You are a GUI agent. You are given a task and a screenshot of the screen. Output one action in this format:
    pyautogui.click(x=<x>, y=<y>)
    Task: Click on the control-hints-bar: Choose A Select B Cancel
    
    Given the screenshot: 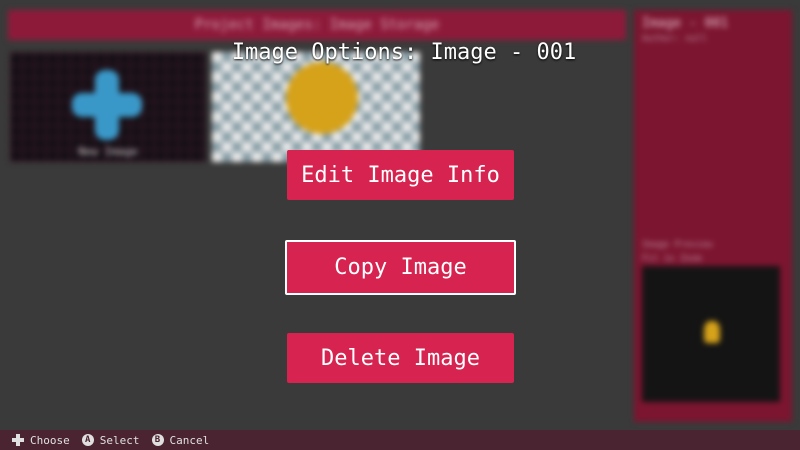 What is the action you would take?
    pyautogui.click(x=400, y=440)
    